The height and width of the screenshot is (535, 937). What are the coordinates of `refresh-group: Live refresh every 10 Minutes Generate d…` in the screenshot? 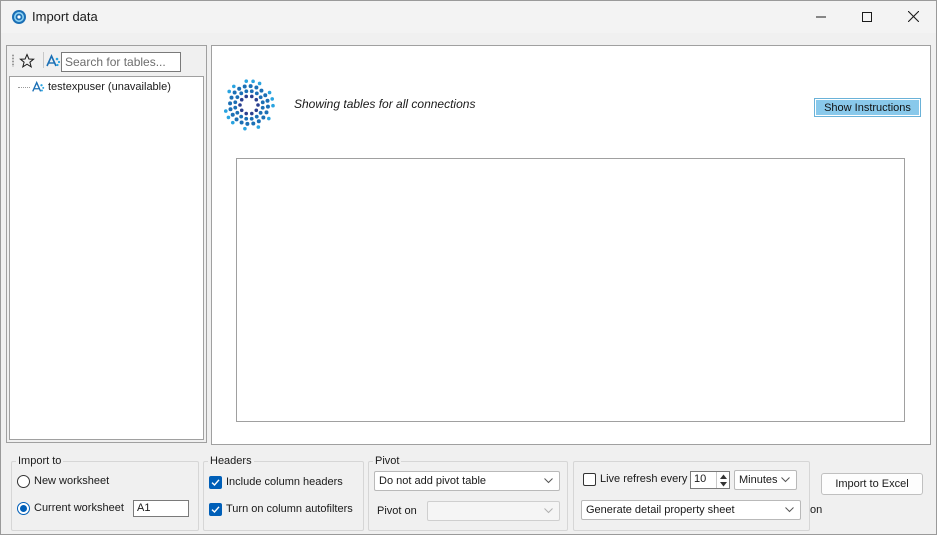 It's located at (691, 496).